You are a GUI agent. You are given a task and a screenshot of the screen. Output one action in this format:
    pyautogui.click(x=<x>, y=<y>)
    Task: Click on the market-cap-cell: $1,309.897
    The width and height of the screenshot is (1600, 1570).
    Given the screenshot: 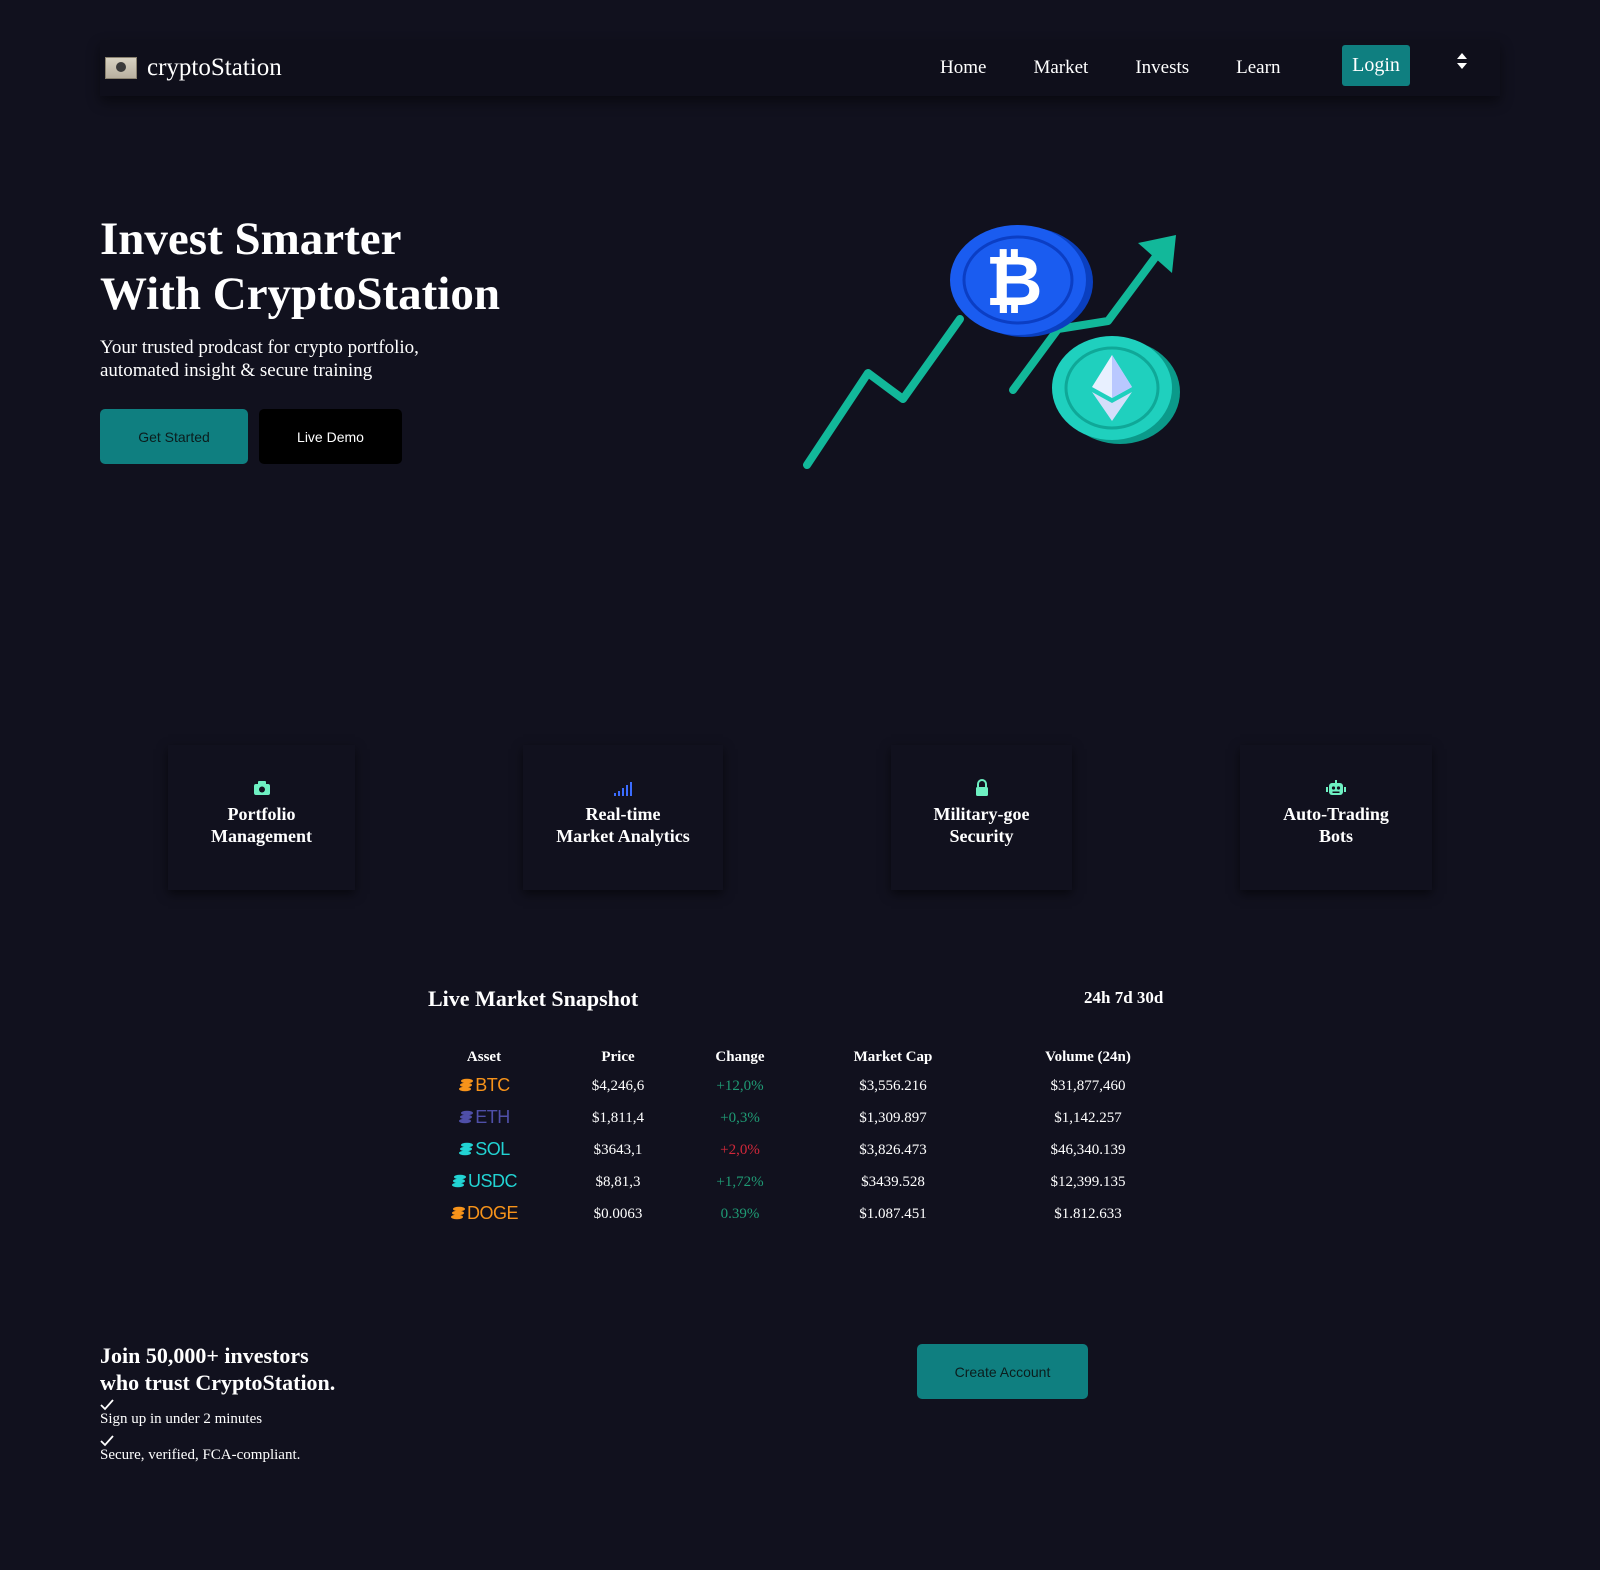 What is the action you would take?
    pyautogui.click(x=893, y=1117)
    